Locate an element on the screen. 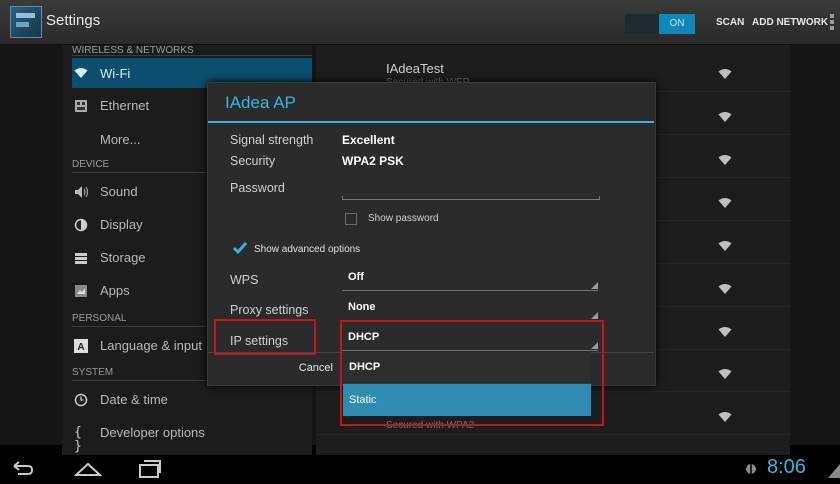 The image size is (840, 484). proxy-spinner: None is located at coordinates (470, 309).